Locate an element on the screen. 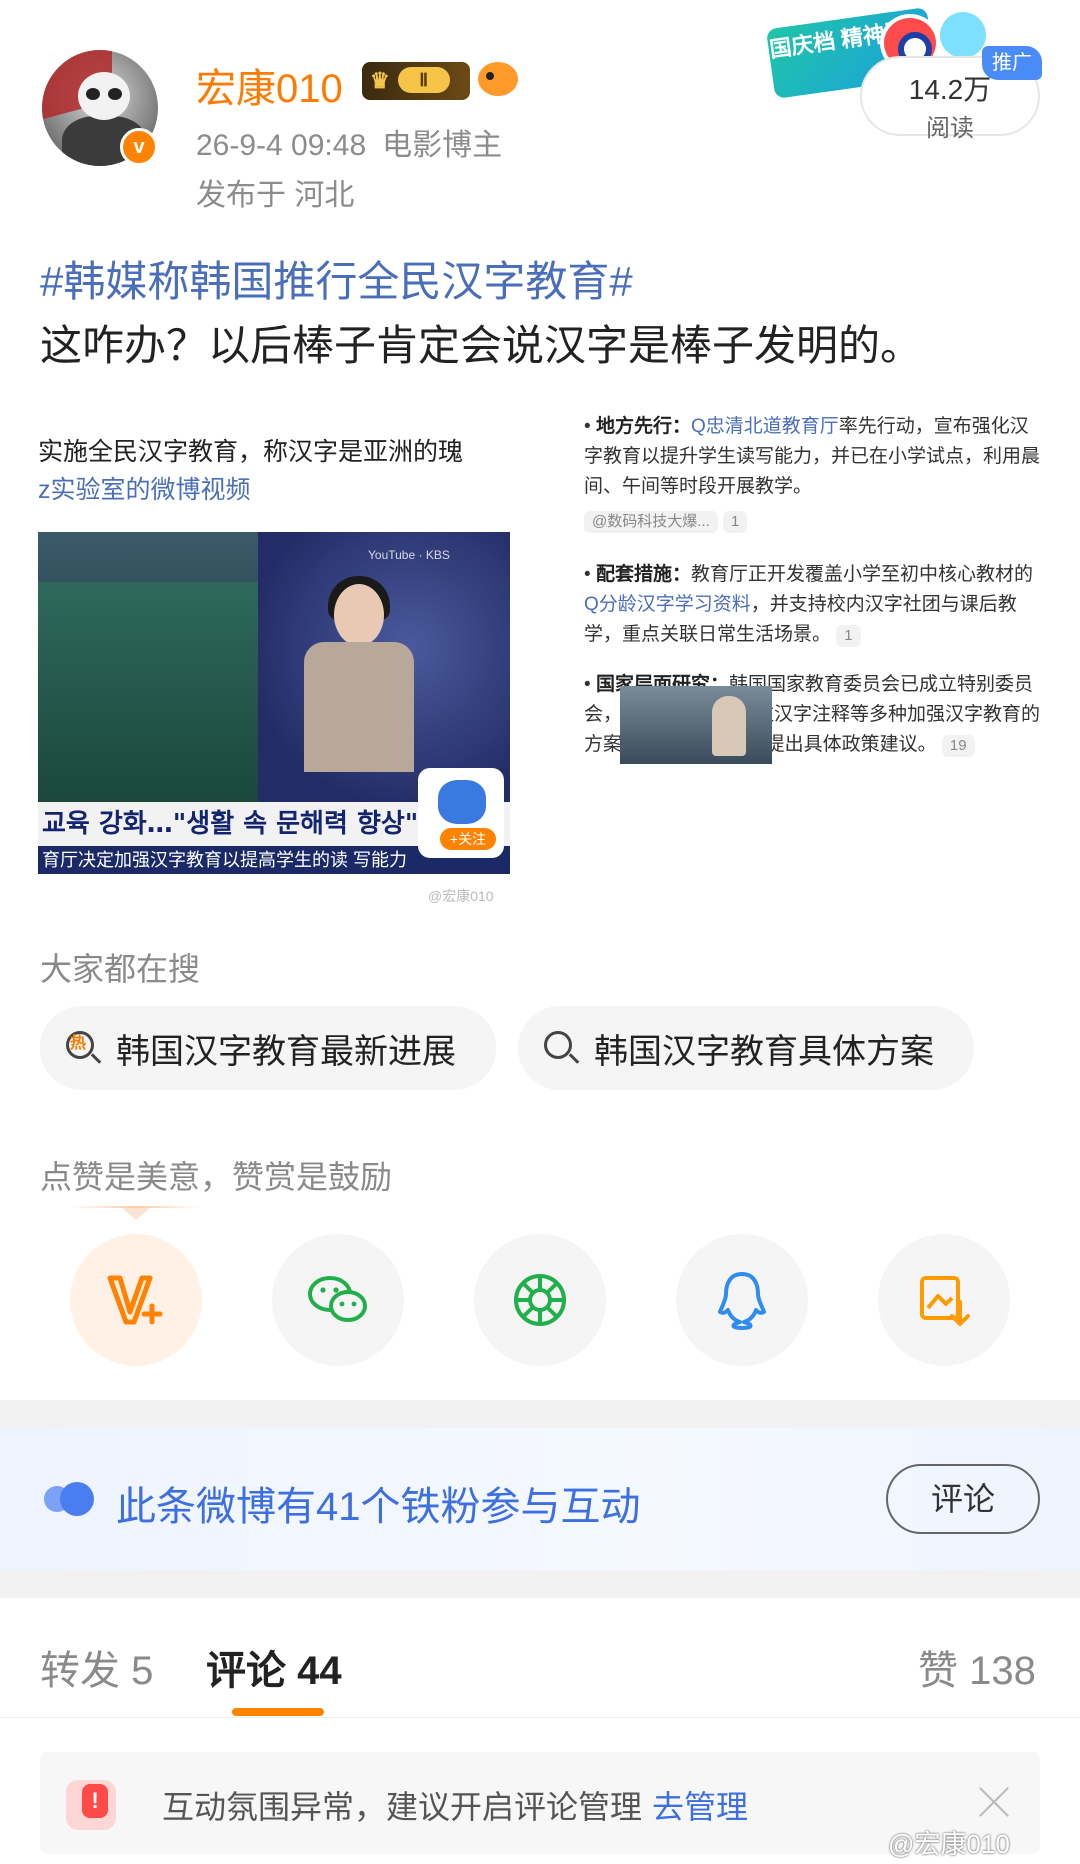 This screenshot has width=1080, height=1864. search-icon is located at coordinates (561, 1048).